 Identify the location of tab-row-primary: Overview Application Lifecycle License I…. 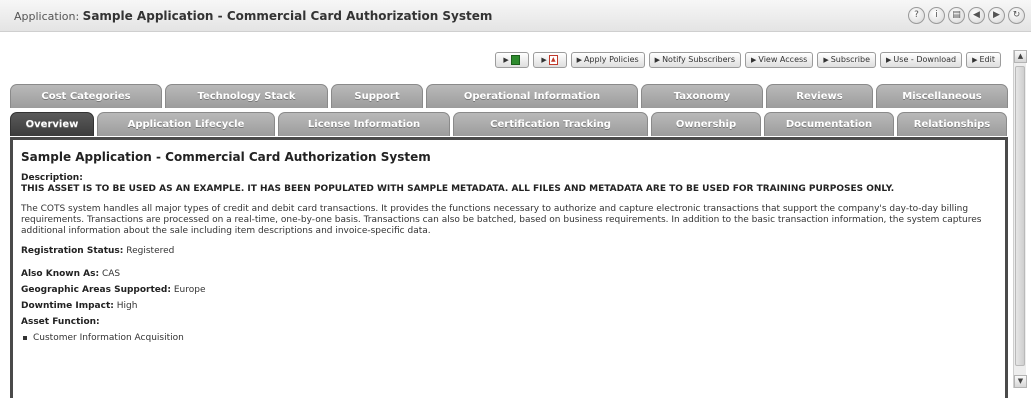
(508, 124).